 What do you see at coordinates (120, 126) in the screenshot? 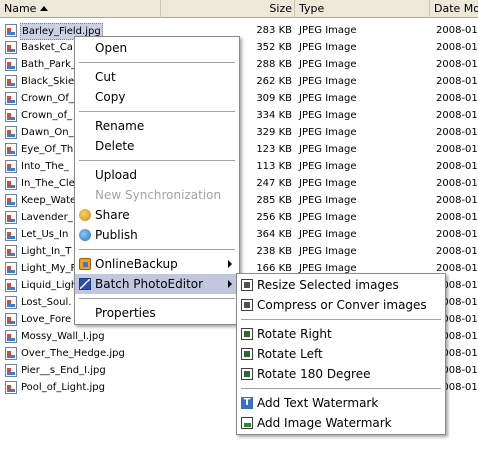
I see `menu-item-label: Rename` at bounding box center [120, 126].